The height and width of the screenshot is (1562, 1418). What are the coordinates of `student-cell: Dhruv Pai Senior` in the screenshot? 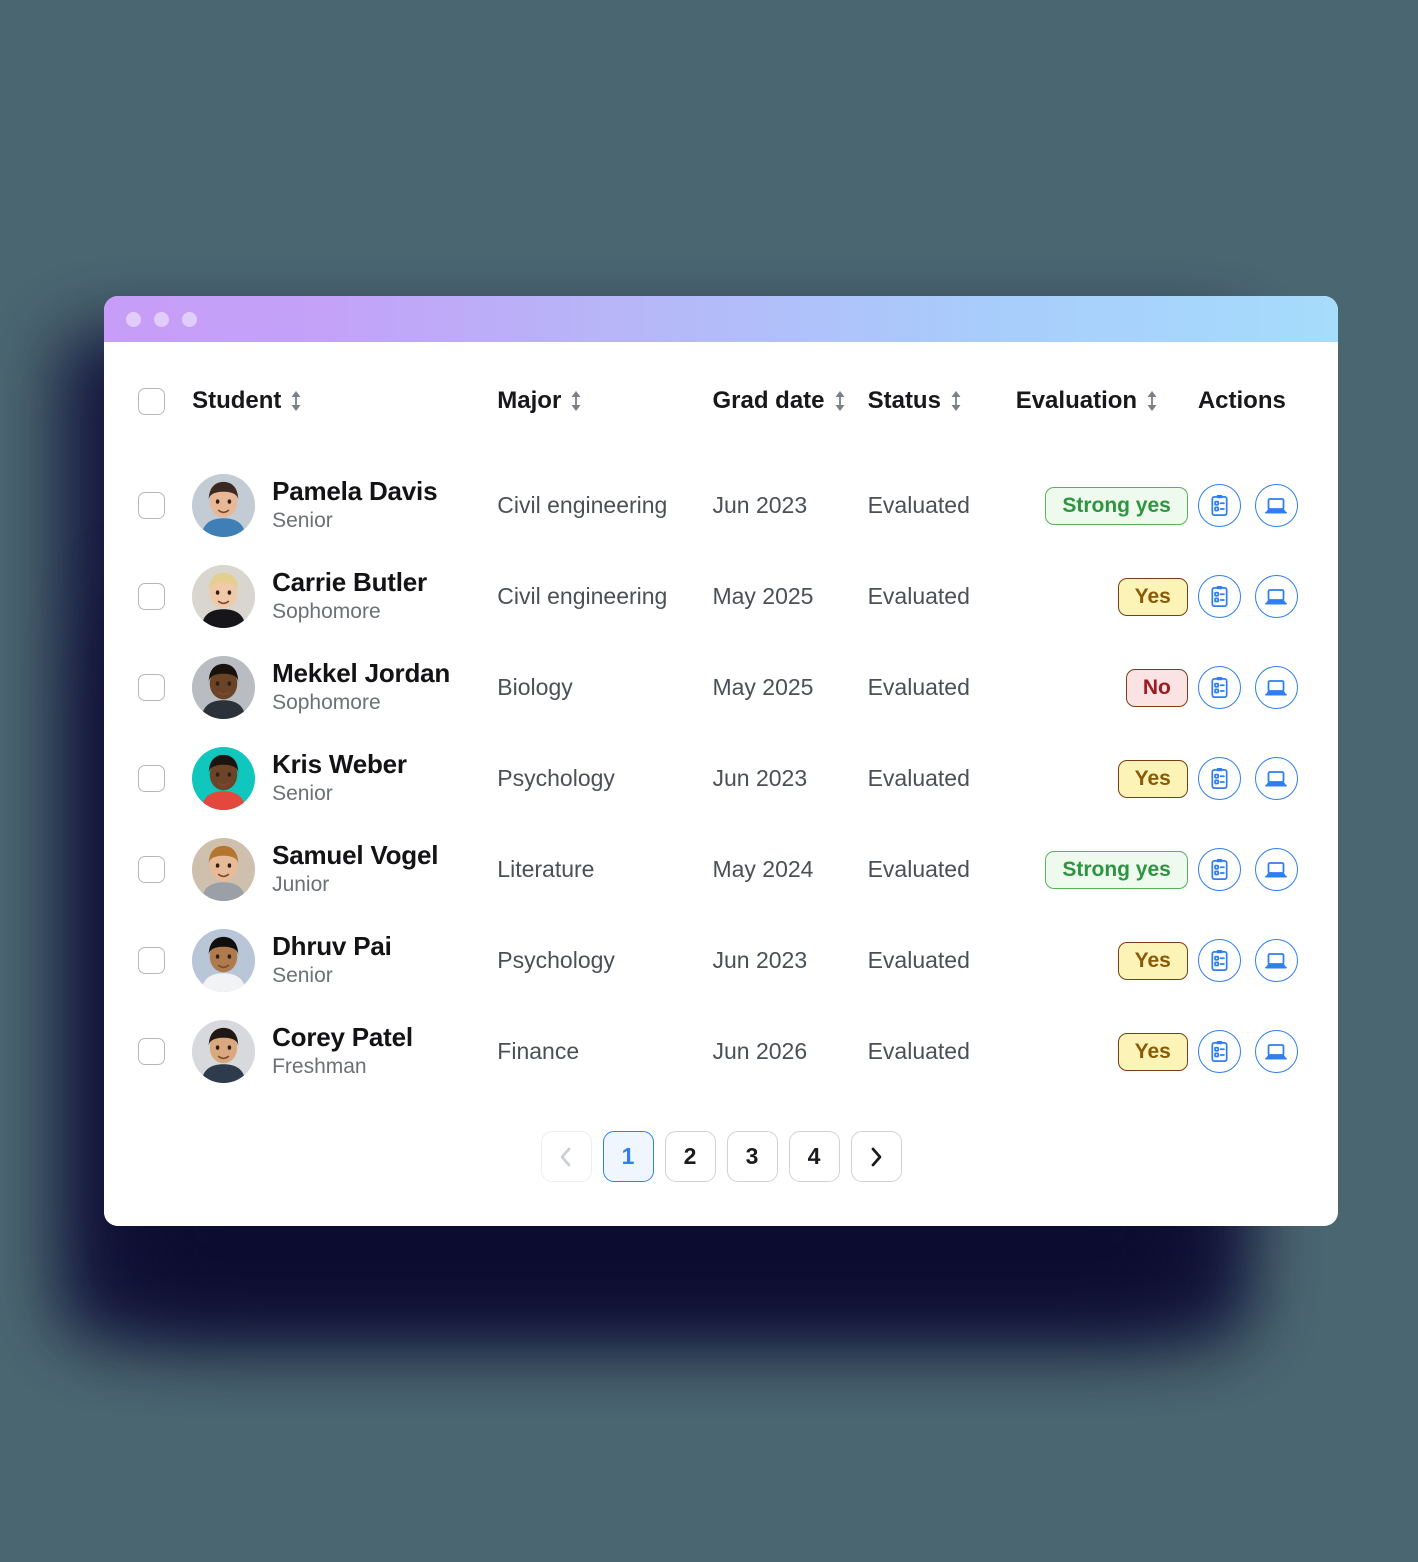 It's located at (344, 960).